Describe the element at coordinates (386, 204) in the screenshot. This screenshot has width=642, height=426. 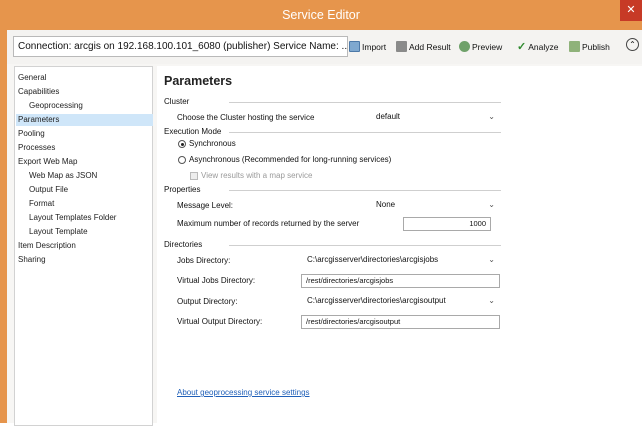
I see `message-level-value: None` at that location.